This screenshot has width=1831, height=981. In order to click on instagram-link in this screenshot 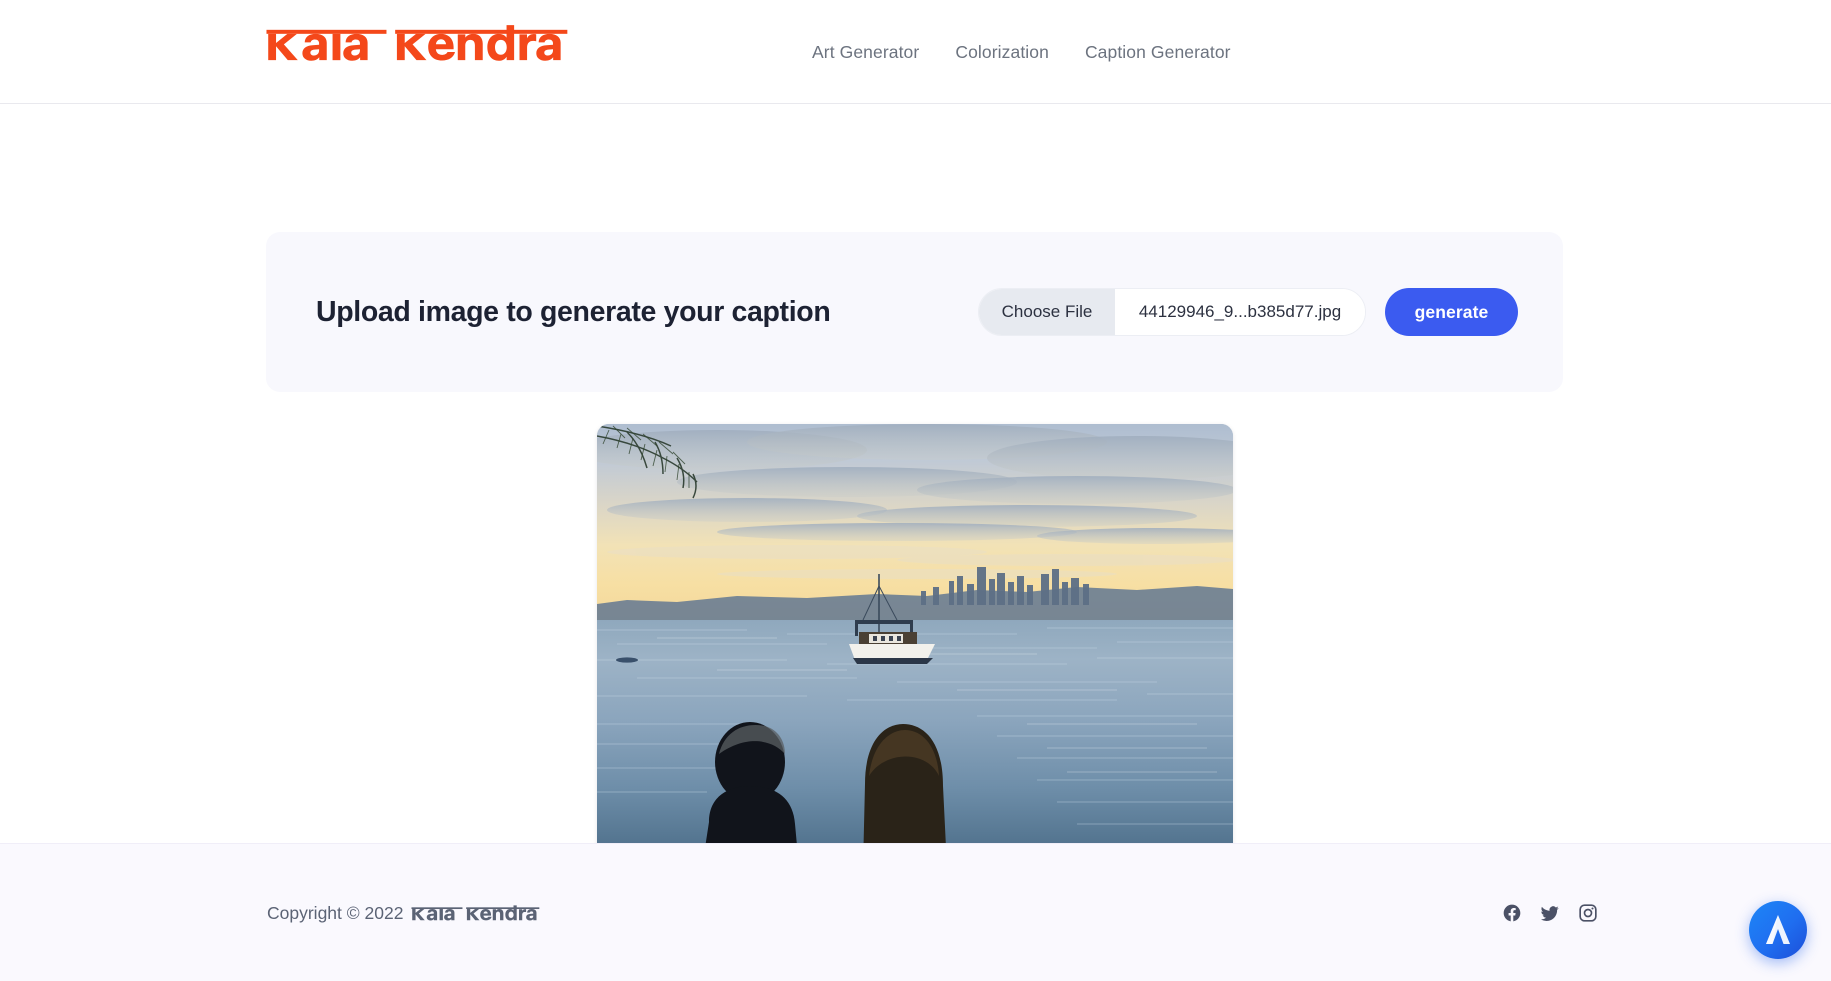, I will do `click(1588, 913)`.